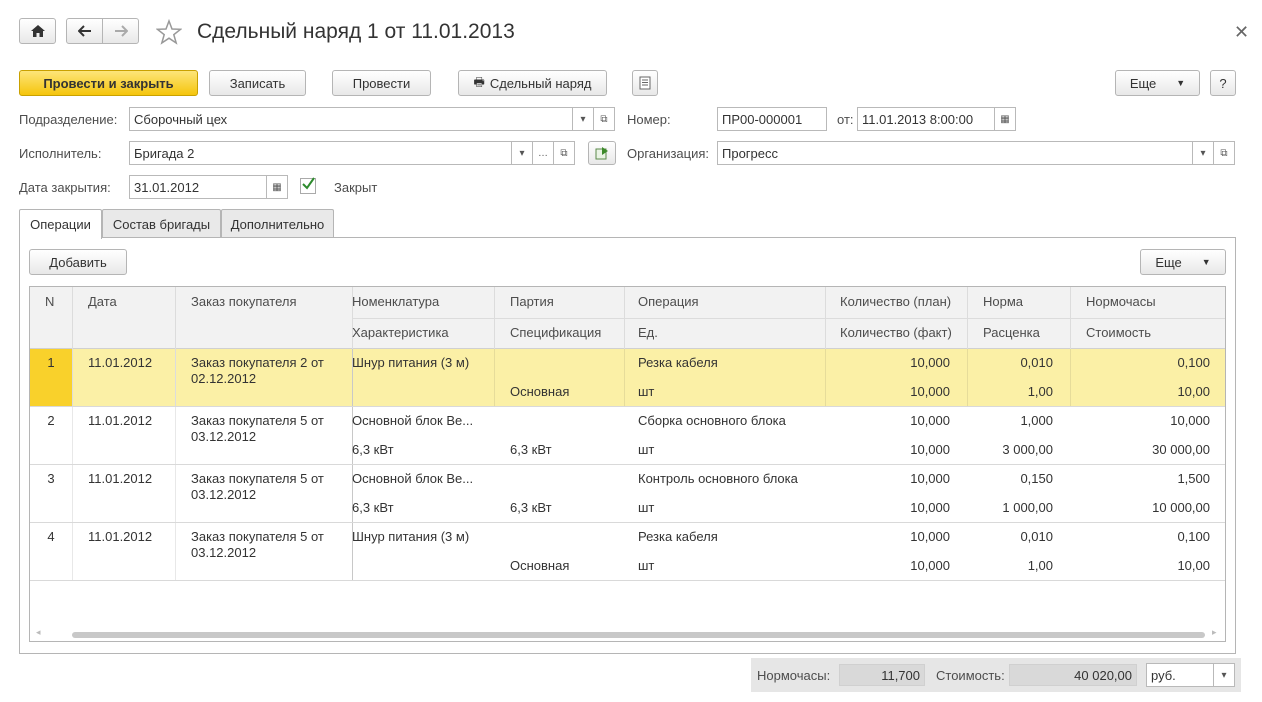  What do you see at coordinates (1190, 420) in the screenshot?
I see `cell-norm-hours: 10,000` at bounding box center [1190, 420].